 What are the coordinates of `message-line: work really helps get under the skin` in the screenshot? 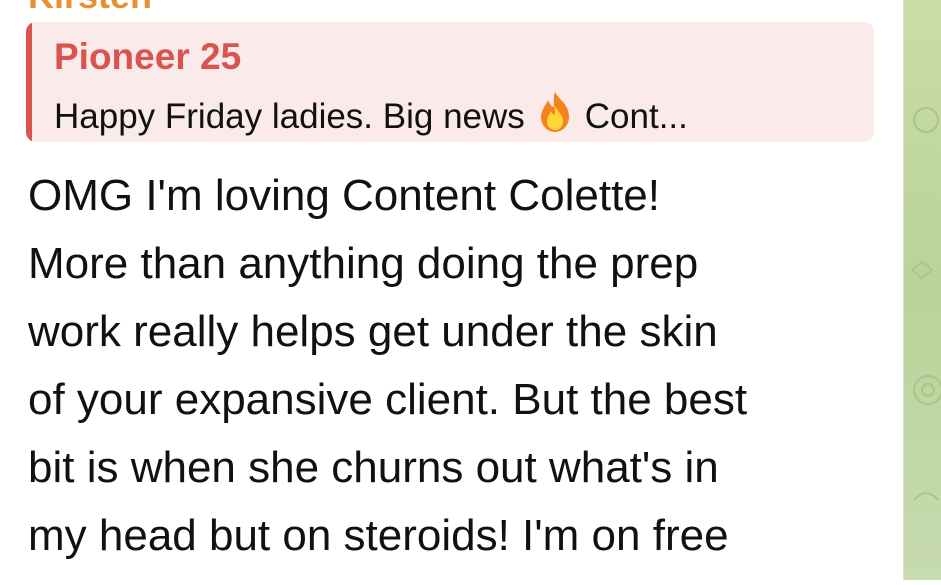 It's located at (373, 331).